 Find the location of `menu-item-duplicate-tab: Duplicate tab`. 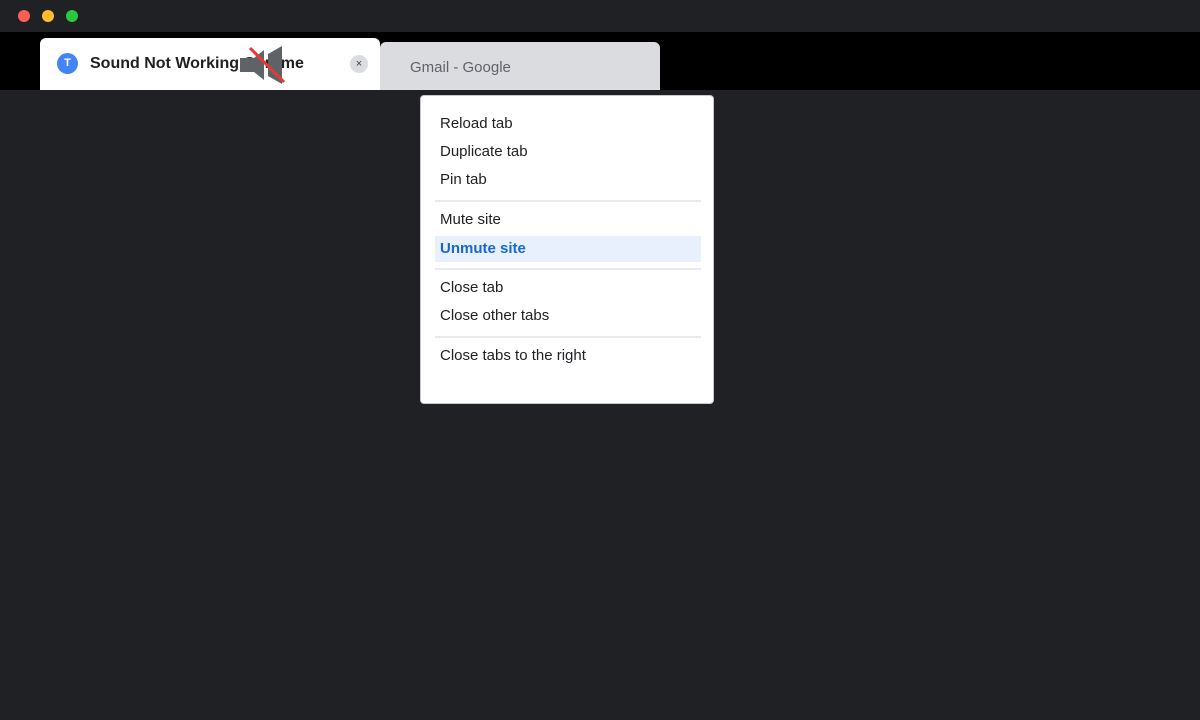

menu-item-duplicate-tab: Duplicate tab is located at coordinates (568, 152).